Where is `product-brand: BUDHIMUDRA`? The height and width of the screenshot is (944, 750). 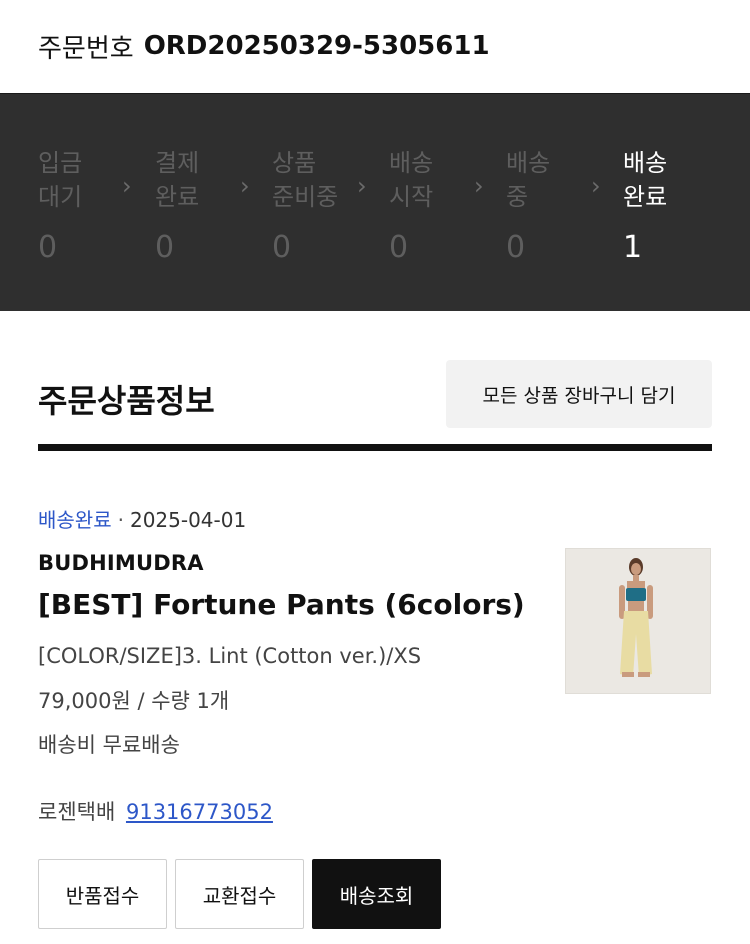 product-brand: BUDHIMUDRA is located at coordinates (121, 563).